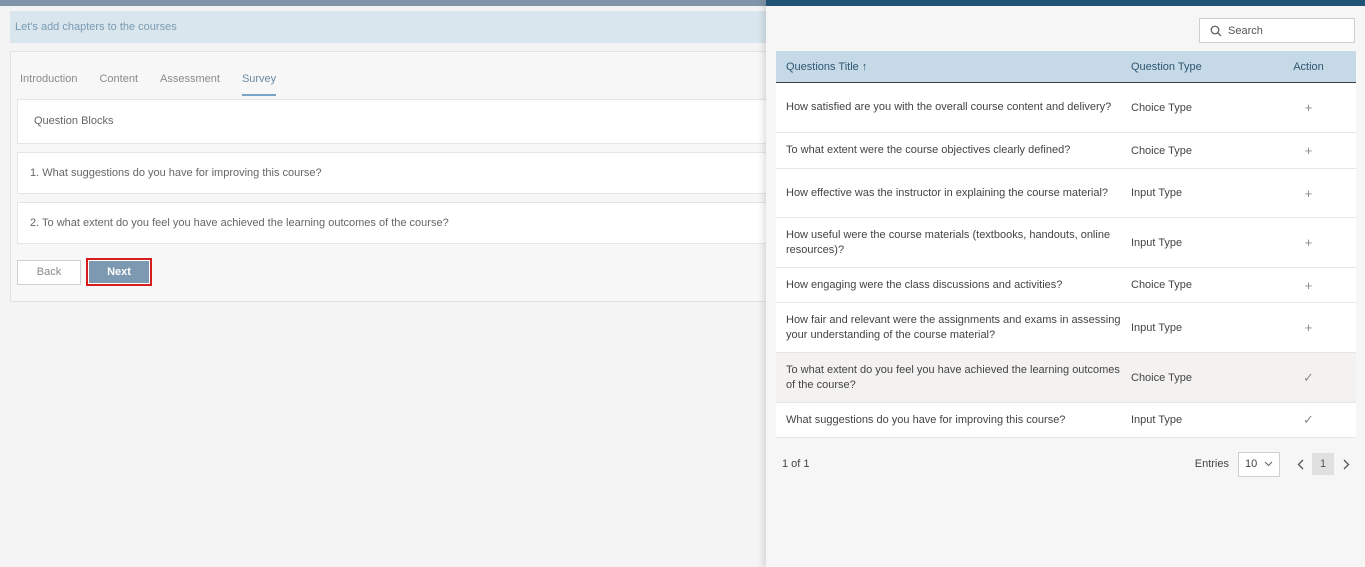  I want to click on back-button: Back, so click(49, 272).